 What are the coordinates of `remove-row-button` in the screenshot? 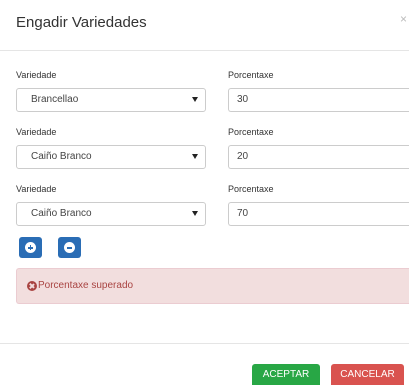 It's located at (69, 247).